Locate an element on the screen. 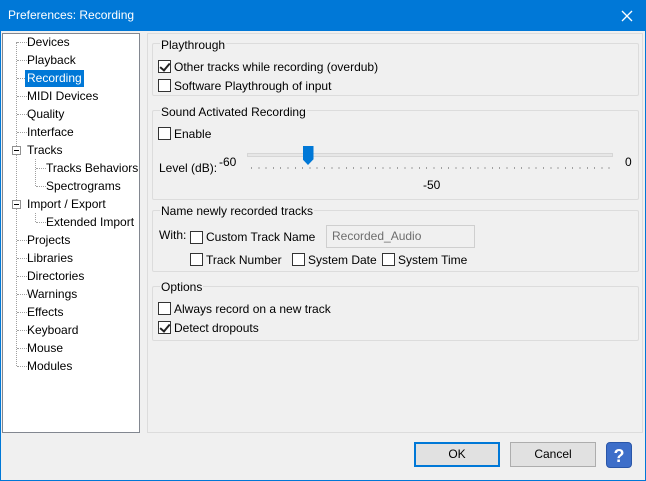  level-slider-track is located at coordinates (430, 155).